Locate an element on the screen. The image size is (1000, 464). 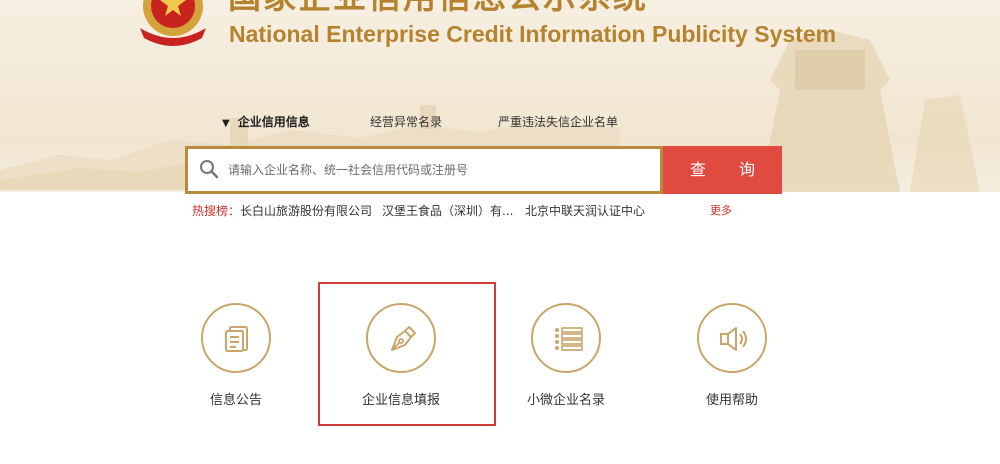
tab-label: 严重违法失信企业名单 is located at coordinates (558, 122).